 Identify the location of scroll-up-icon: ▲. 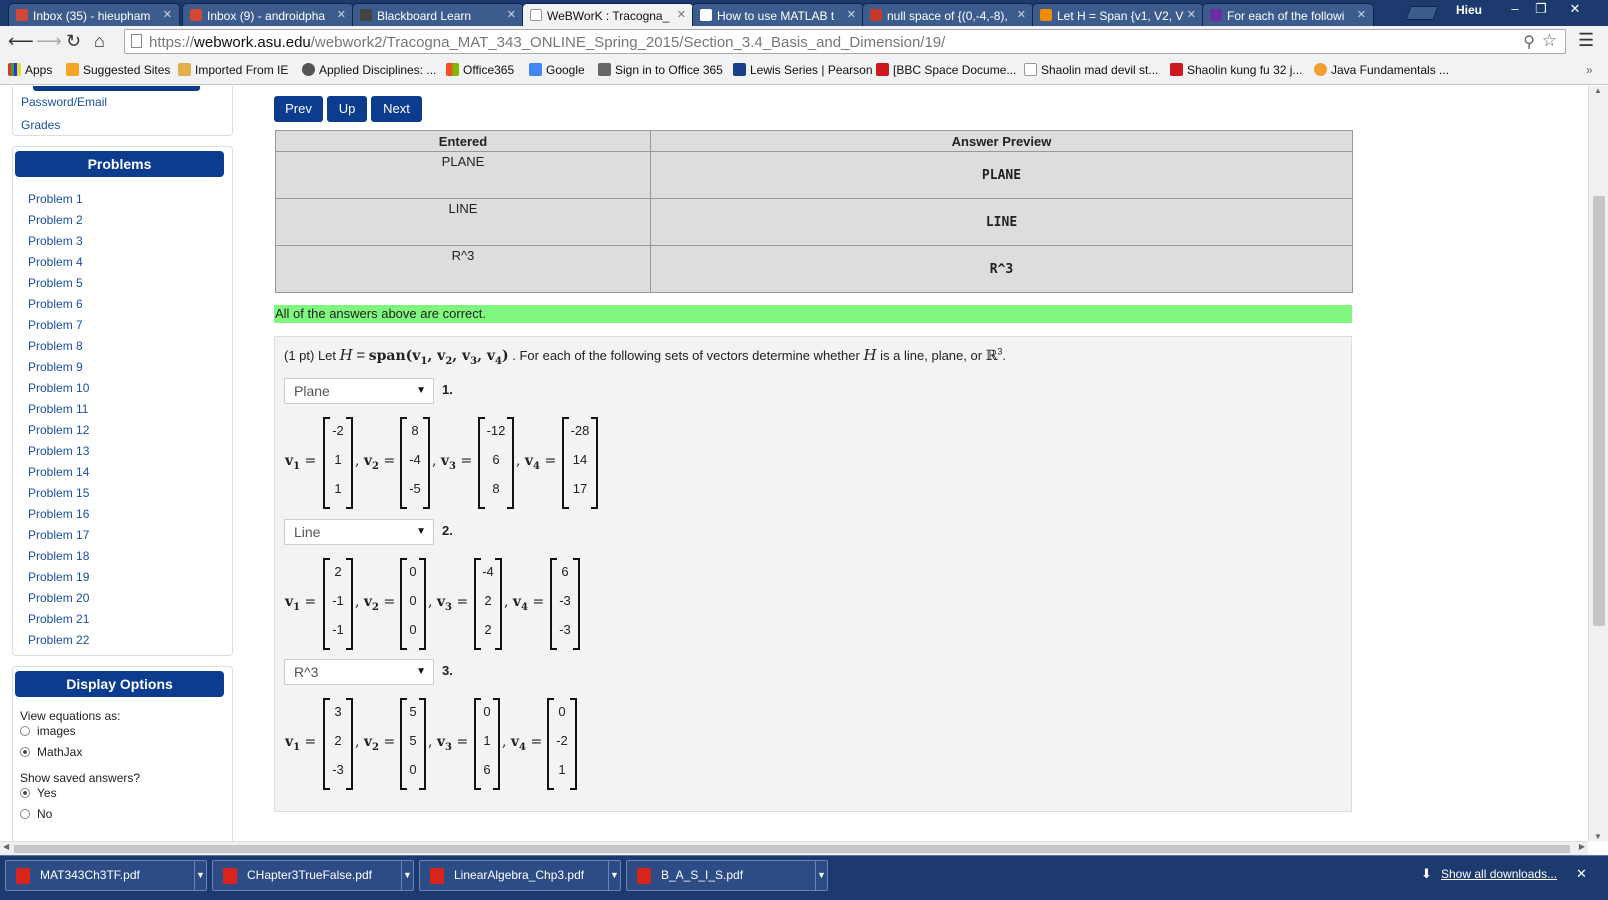
(1598, 90).